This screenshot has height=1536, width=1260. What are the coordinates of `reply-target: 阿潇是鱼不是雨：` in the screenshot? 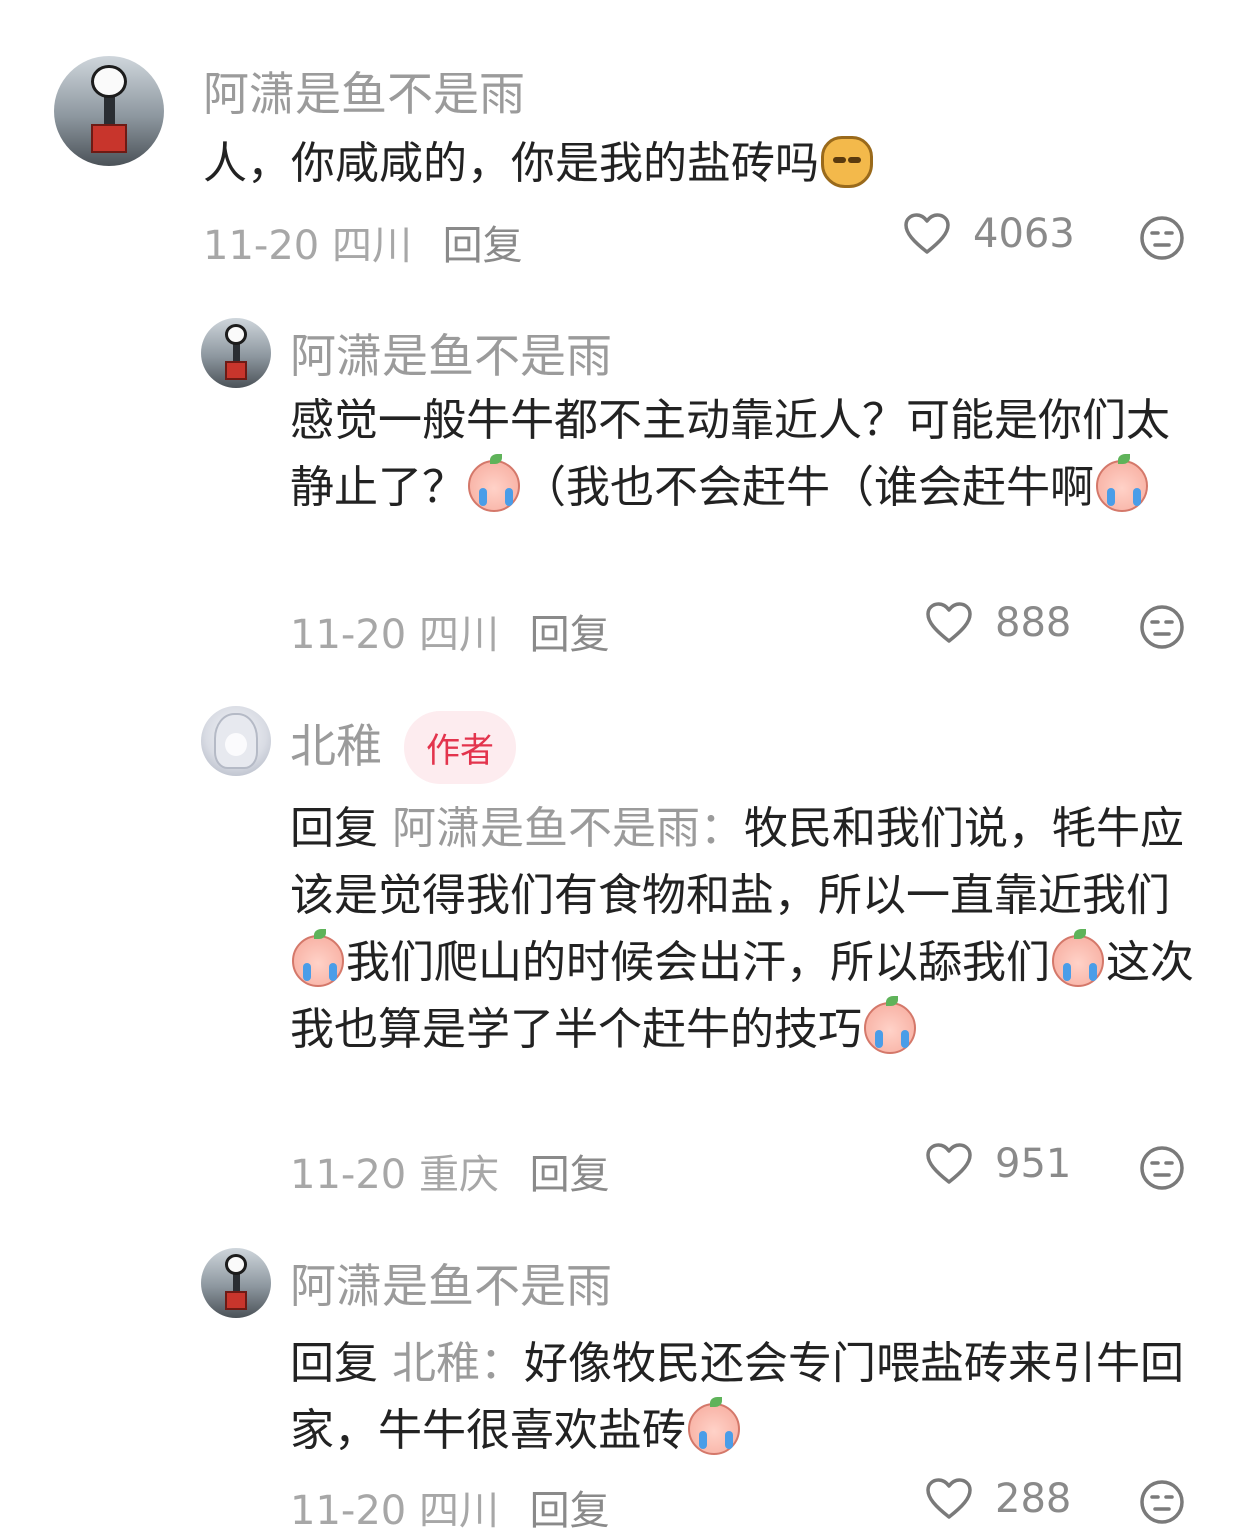 It's located at (568, 828).